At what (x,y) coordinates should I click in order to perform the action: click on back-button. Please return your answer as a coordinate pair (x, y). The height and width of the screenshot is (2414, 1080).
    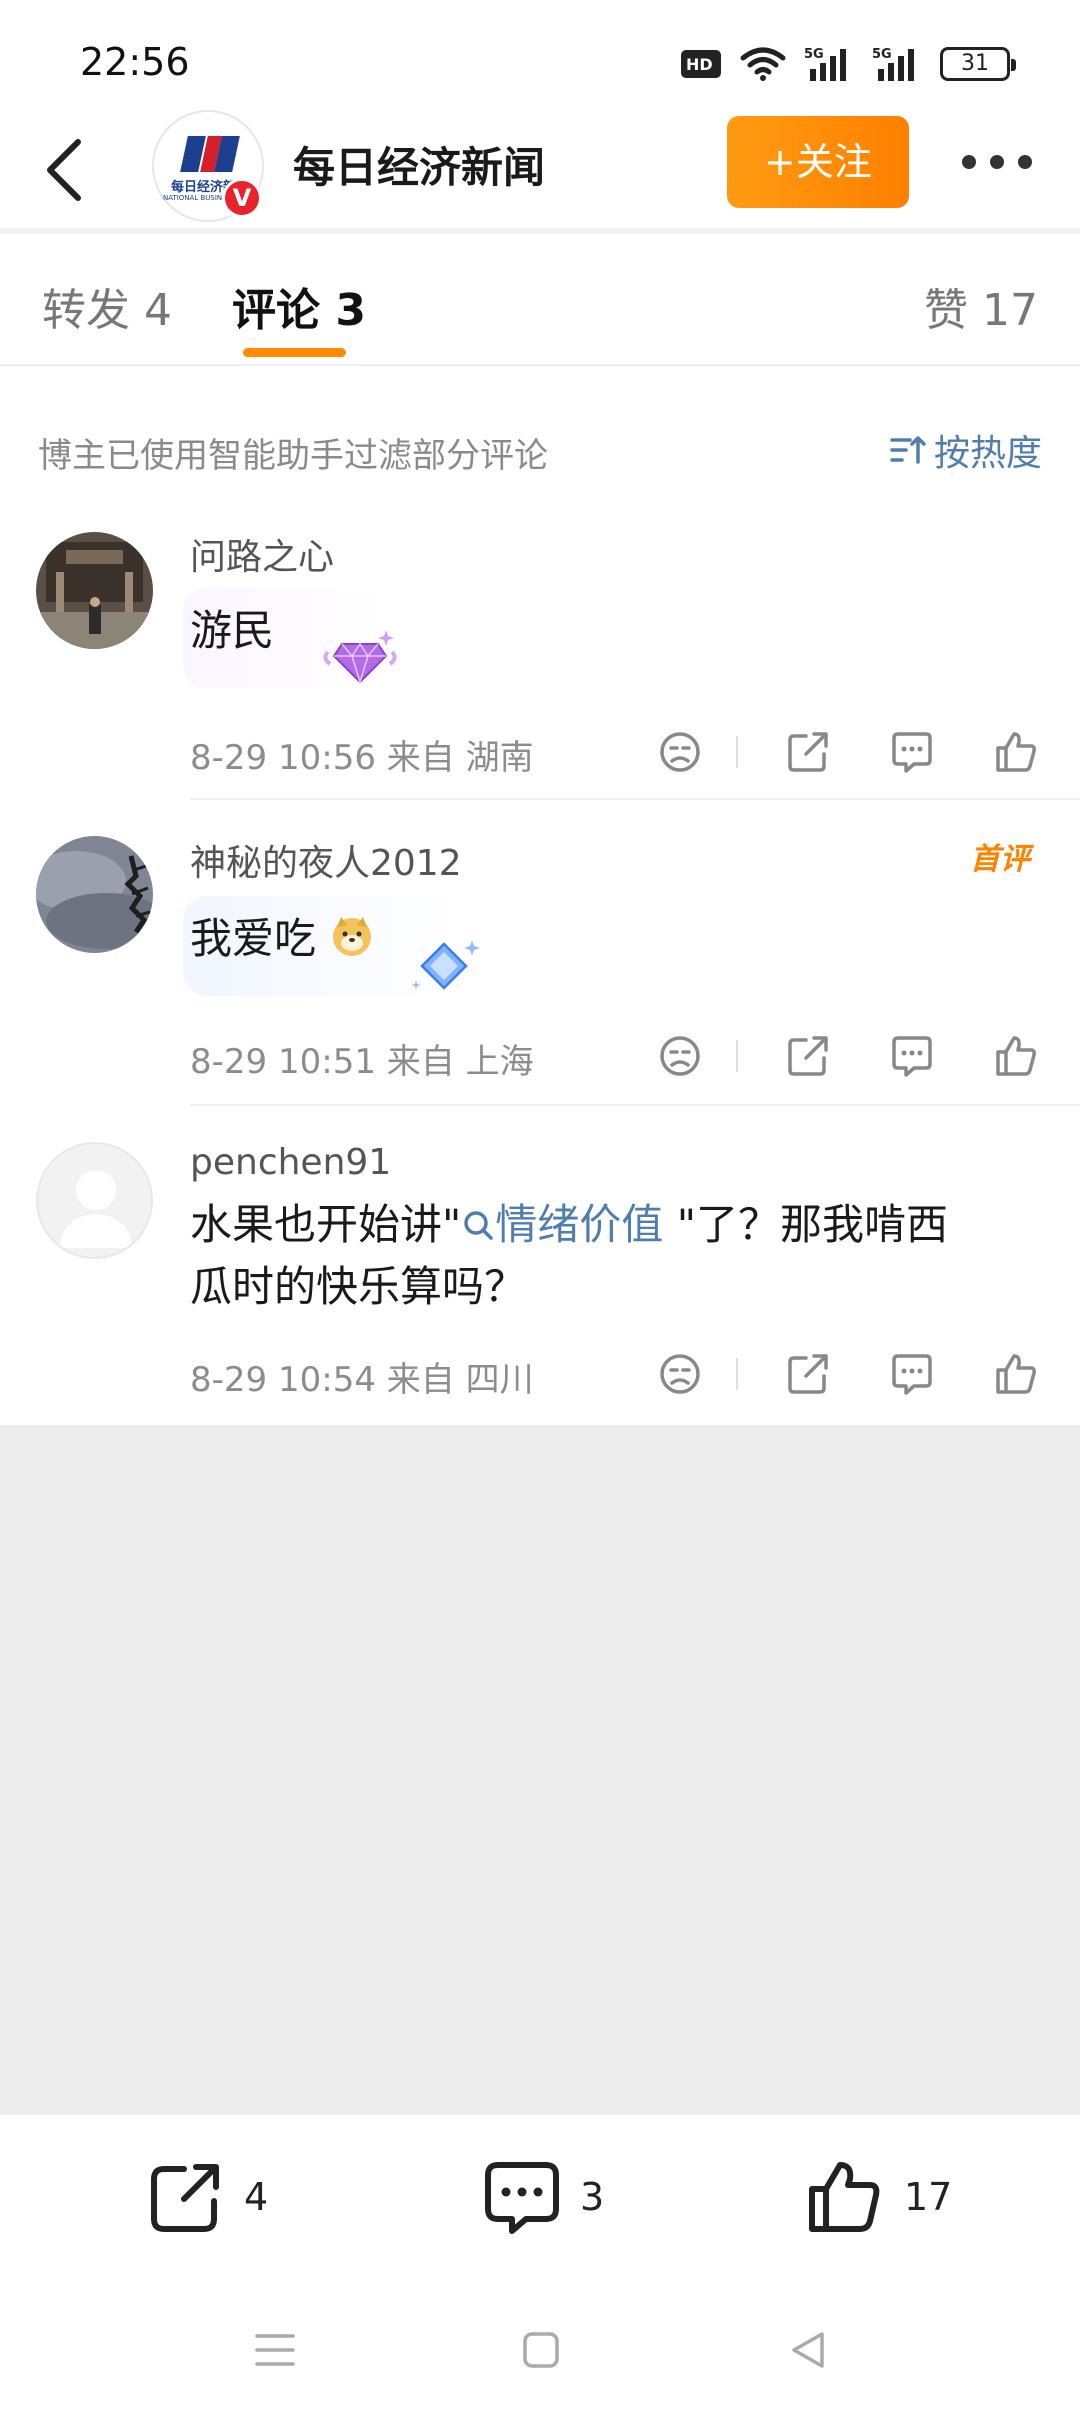
    Looking at the image, I should click on (66, 170).